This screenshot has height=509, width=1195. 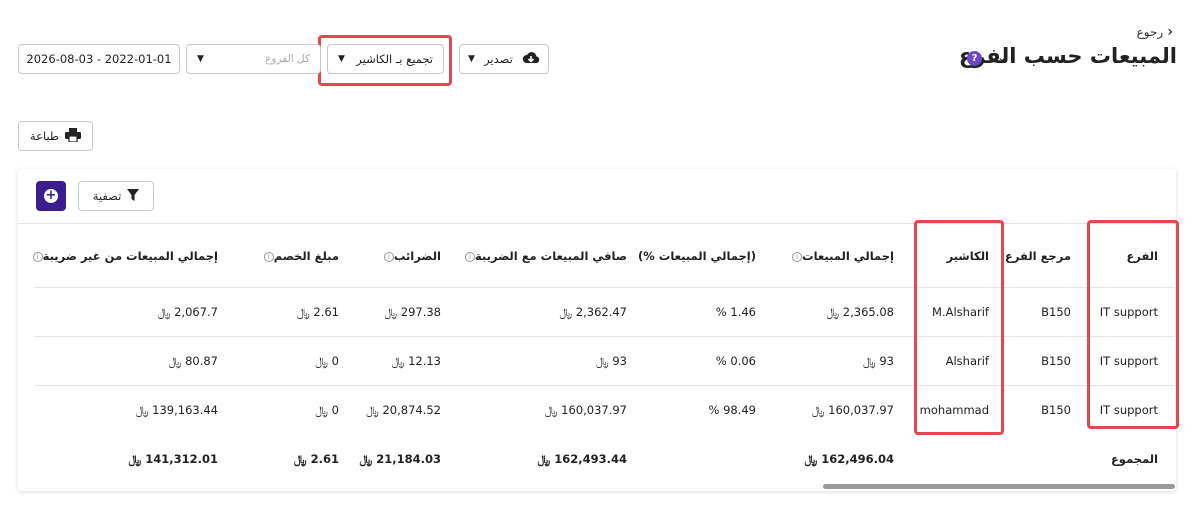 What do you see at coordinates (176, 410) in the screenshot?
I see `cell-sales-excl-tax: 139,163.44 ﷼` at bounding box center [176, 410].